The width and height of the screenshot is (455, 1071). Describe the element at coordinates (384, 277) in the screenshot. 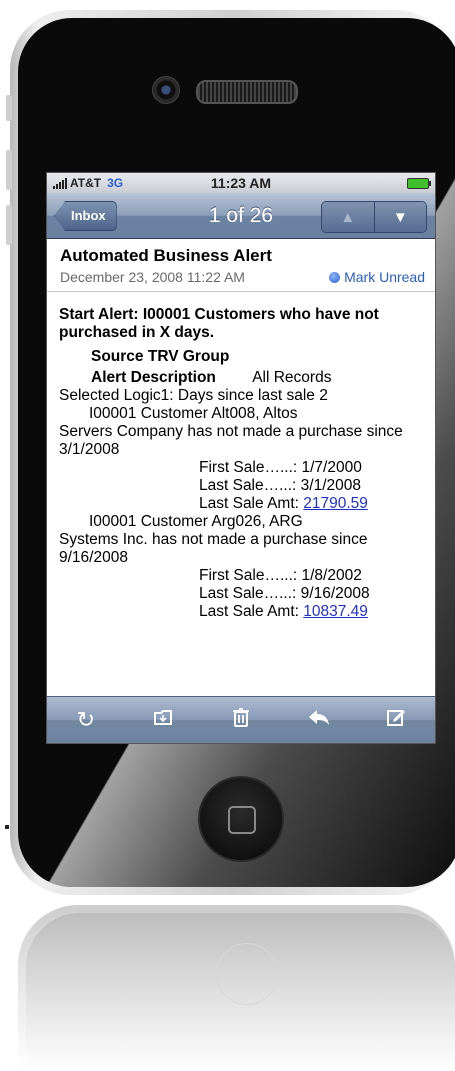

I see `mark-unread-label: Mark Unread` at that location.